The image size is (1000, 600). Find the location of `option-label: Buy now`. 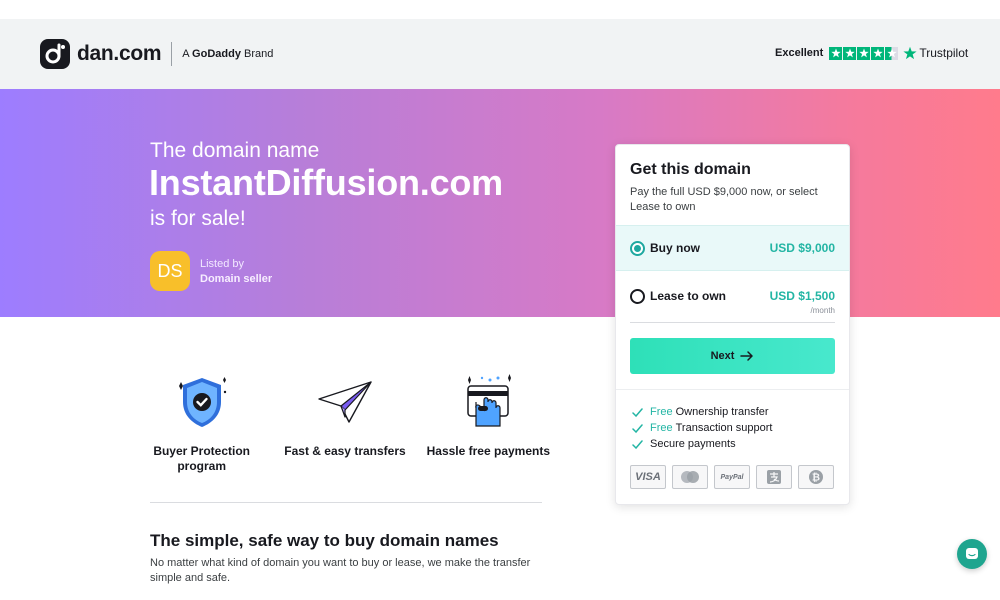

option-label: Buy now is located at coordinates (675, 248).